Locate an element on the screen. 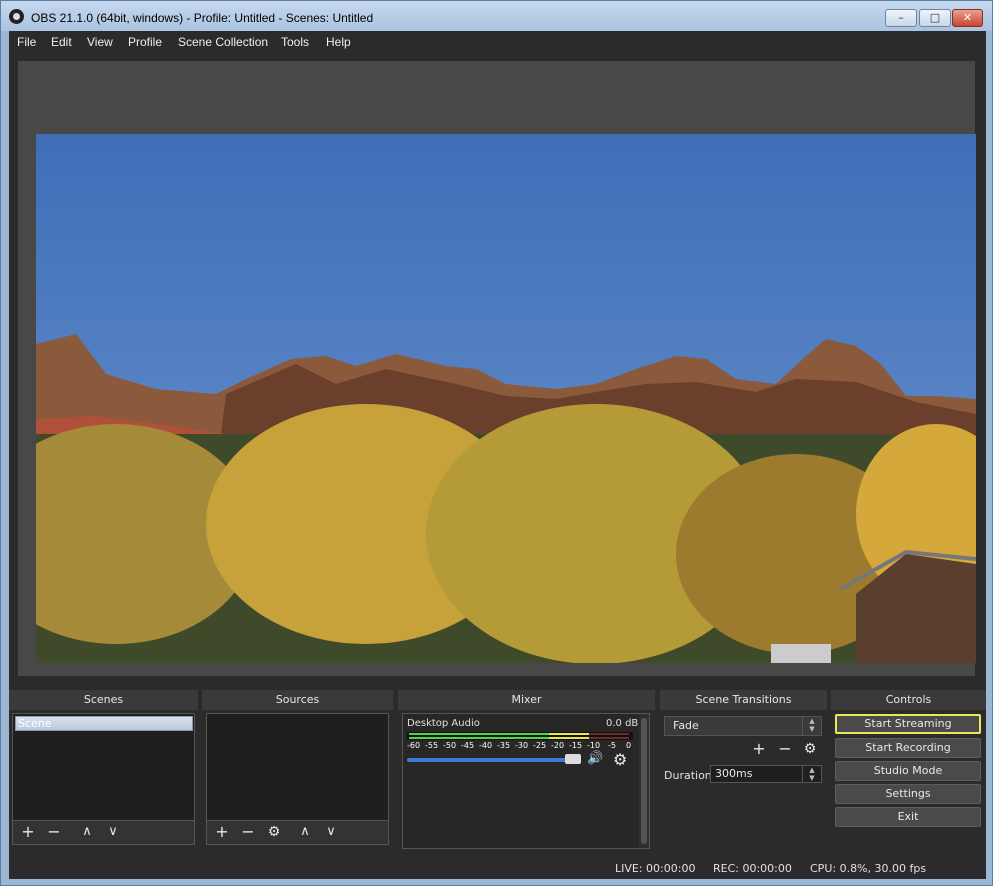 The width and height of the screenshot is (993, 886). menu-view: View is located at coordinates (100, 42).